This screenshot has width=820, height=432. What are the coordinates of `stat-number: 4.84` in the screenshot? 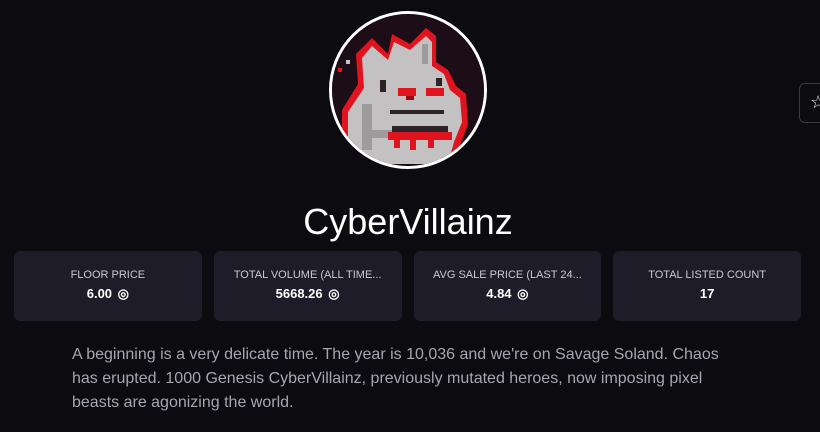 It's located at (499, 293).